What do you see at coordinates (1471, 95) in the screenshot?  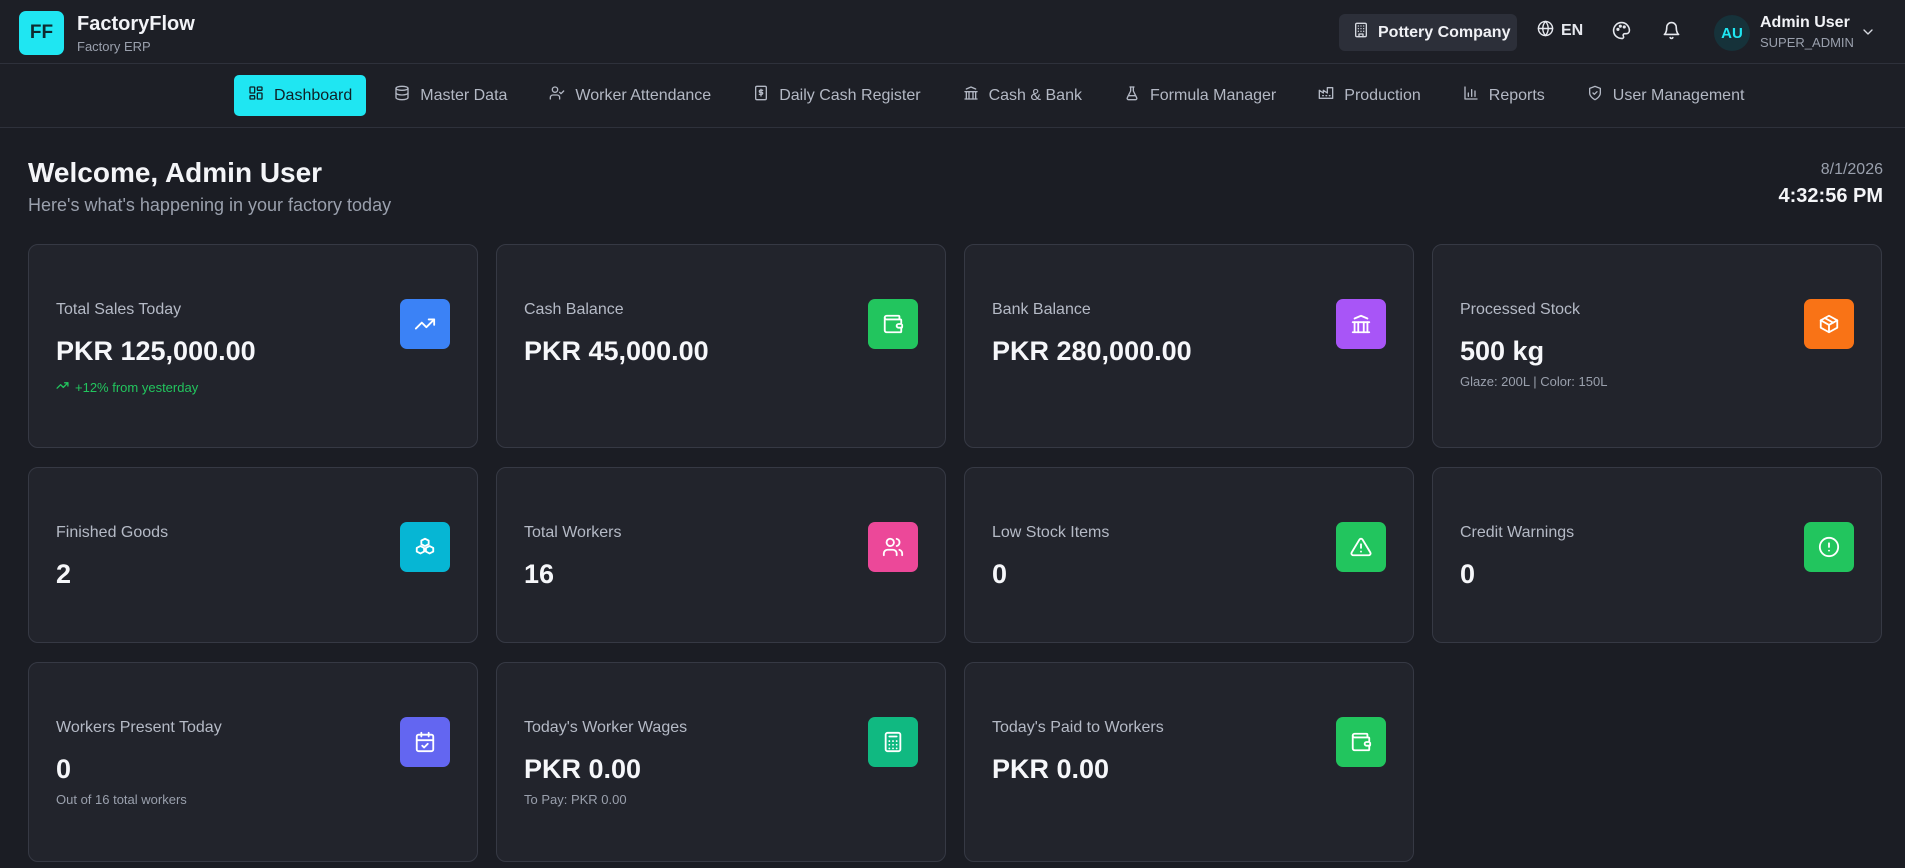 I see `bar-chart-icon` at bounding box center [1471, 95].